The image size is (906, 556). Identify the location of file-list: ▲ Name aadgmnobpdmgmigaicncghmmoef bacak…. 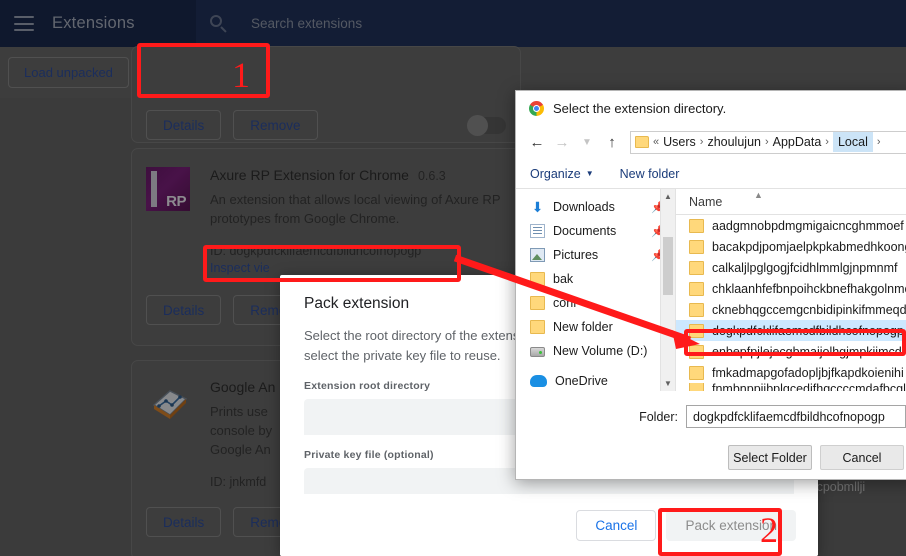
(791, 290).